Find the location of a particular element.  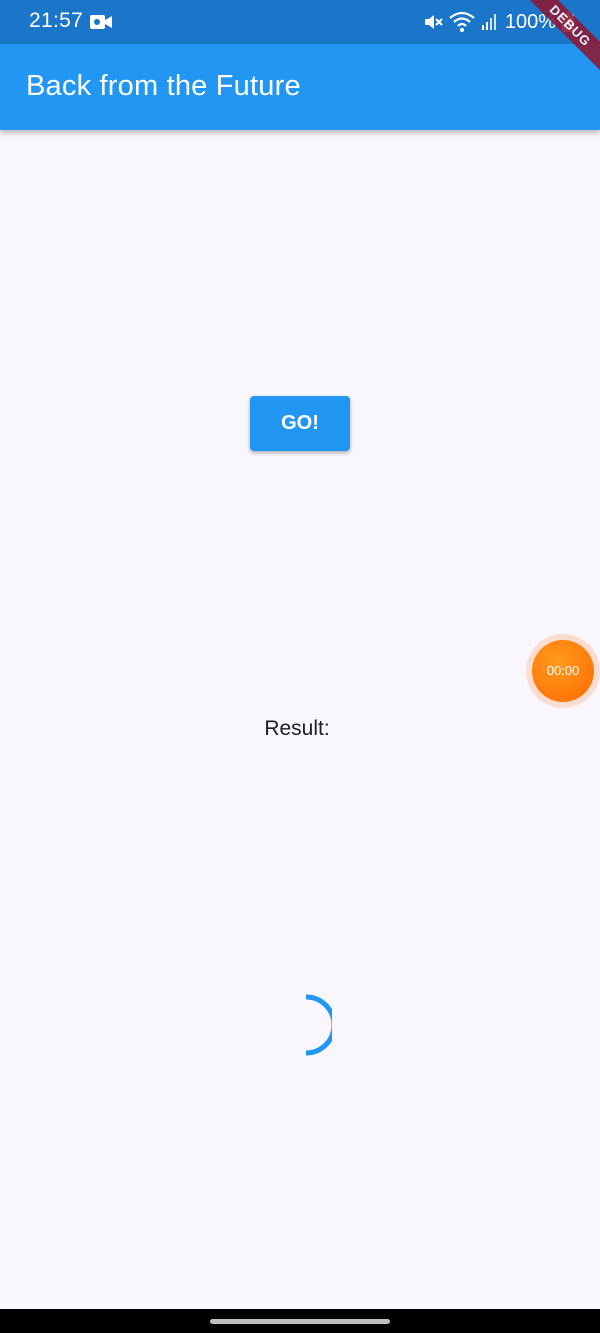

timer-label: 00:00 is located at coordinates (563, 671).